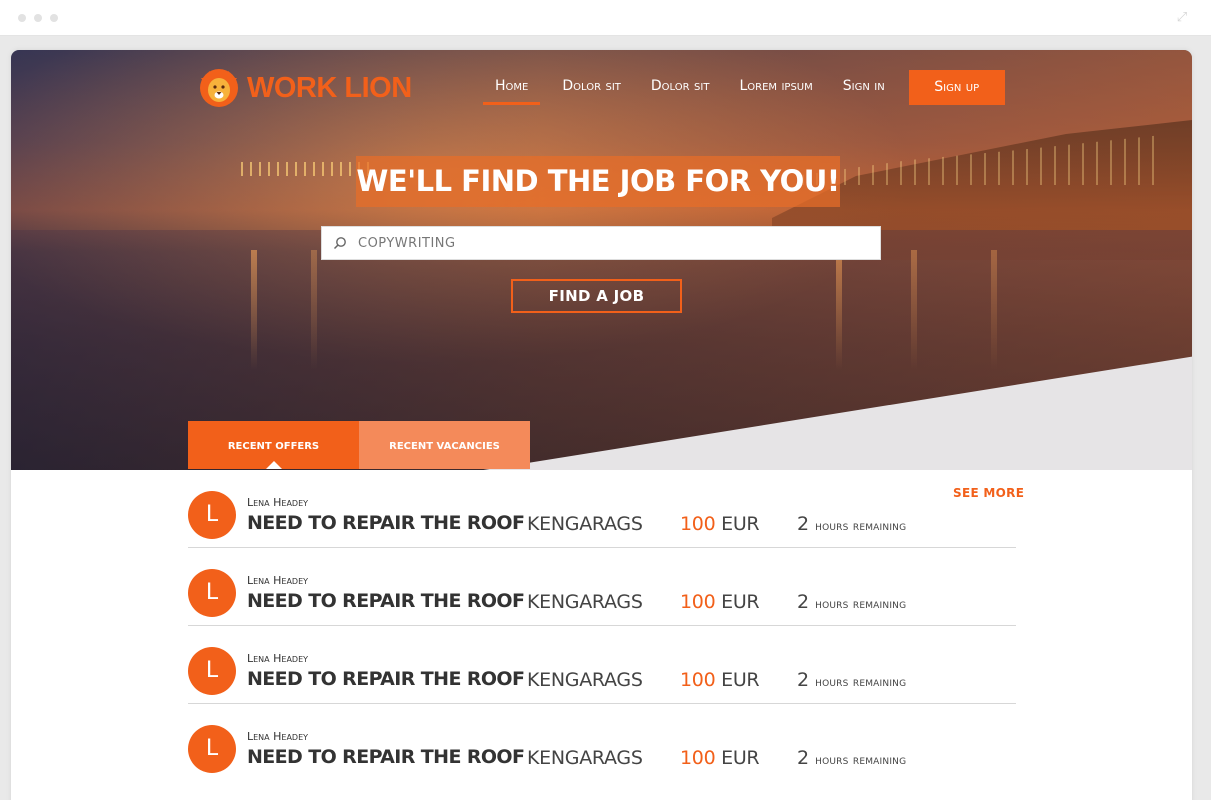  What do you see at coordinates (864, 87) in the screenshot?
I see `nav-item-sign-in: Sign in` at bounding box center [864, 87].